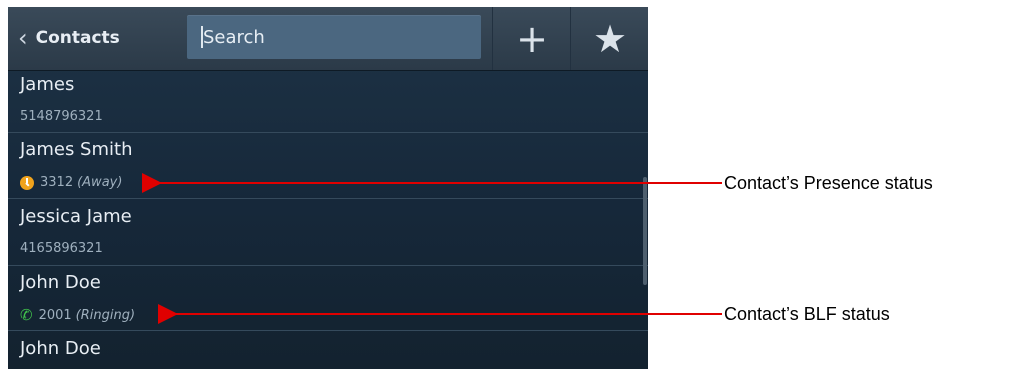 The image size is (1020, 369). Describe the element at coordinates (828, 183) in the screenshot. I see `presence-annotation: Contact’s Presence status` at that location.